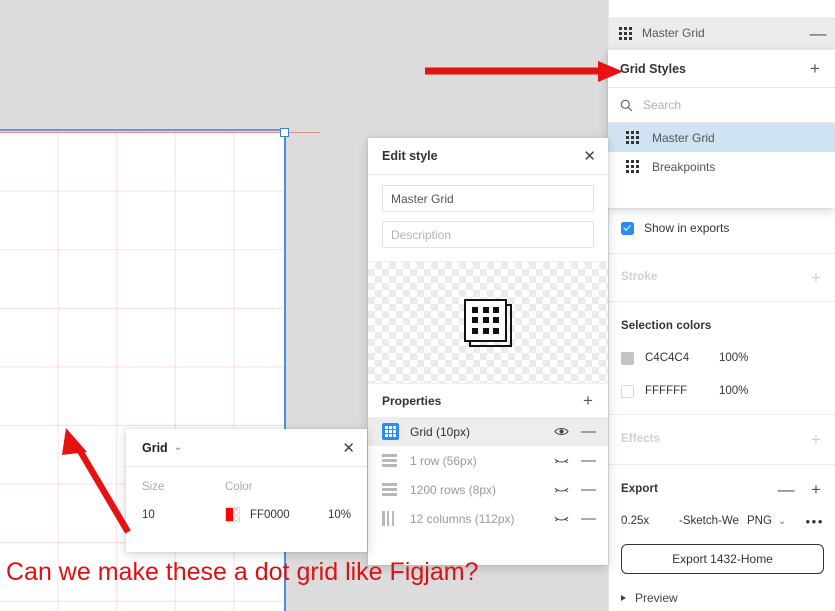 Image resolution: width=835 pixels, height=611 pixels. What do you see at coordinates (155, 448) in the screenshot?
I see `grid-type-label: Grid` at bounding box center [155, 448].